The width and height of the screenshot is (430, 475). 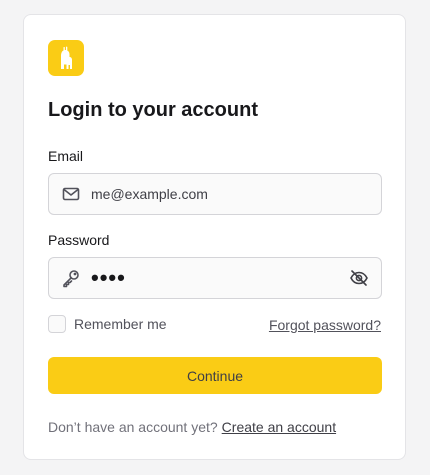 I want to click on remember-me-checkbox: Remember me, so click(x=107, y=324).